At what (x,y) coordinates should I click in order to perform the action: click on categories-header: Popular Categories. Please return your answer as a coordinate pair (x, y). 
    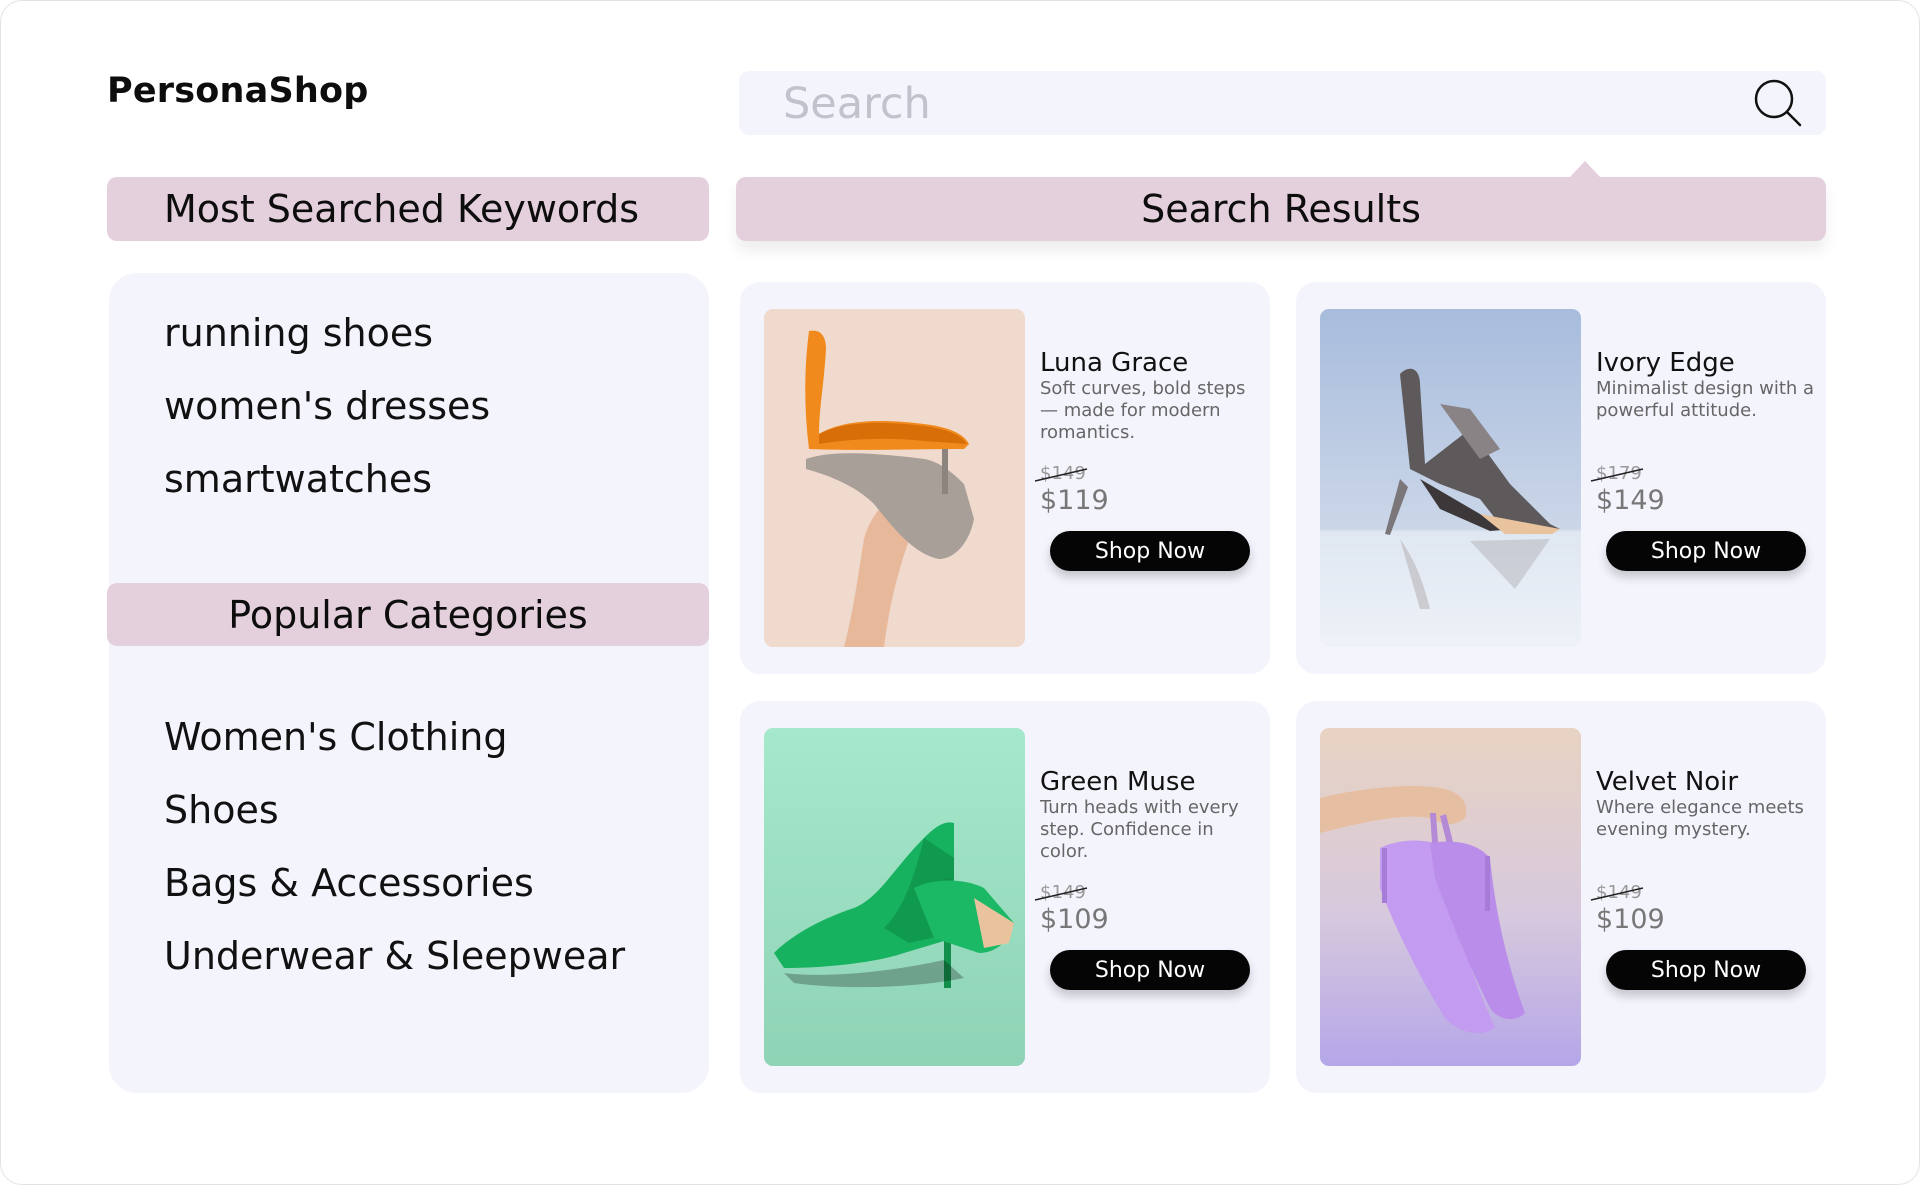
    Looking at the image, I should click on (408, 614).